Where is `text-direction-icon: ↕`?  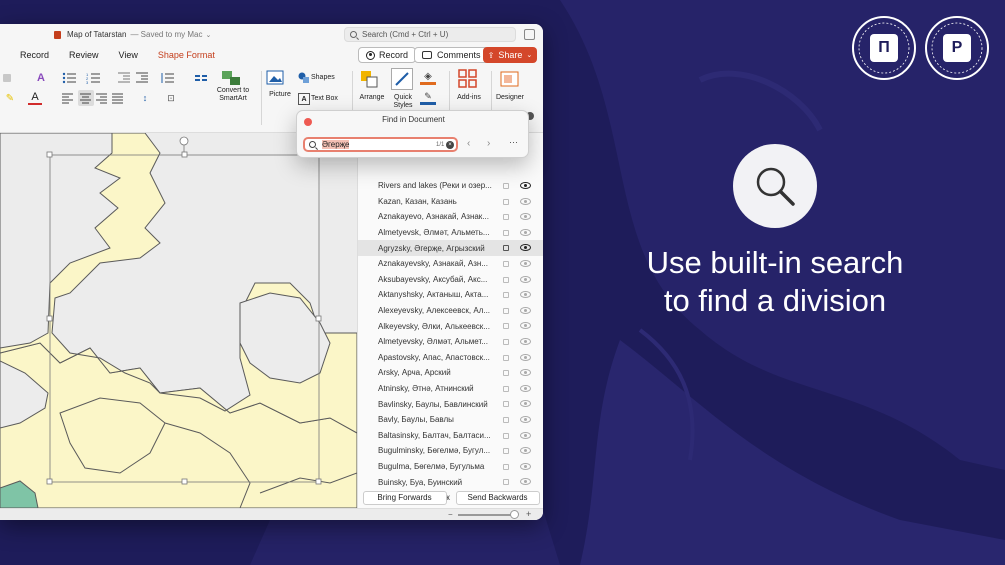
text-direction-icon: ↕ is located at coordinates (145, 98).